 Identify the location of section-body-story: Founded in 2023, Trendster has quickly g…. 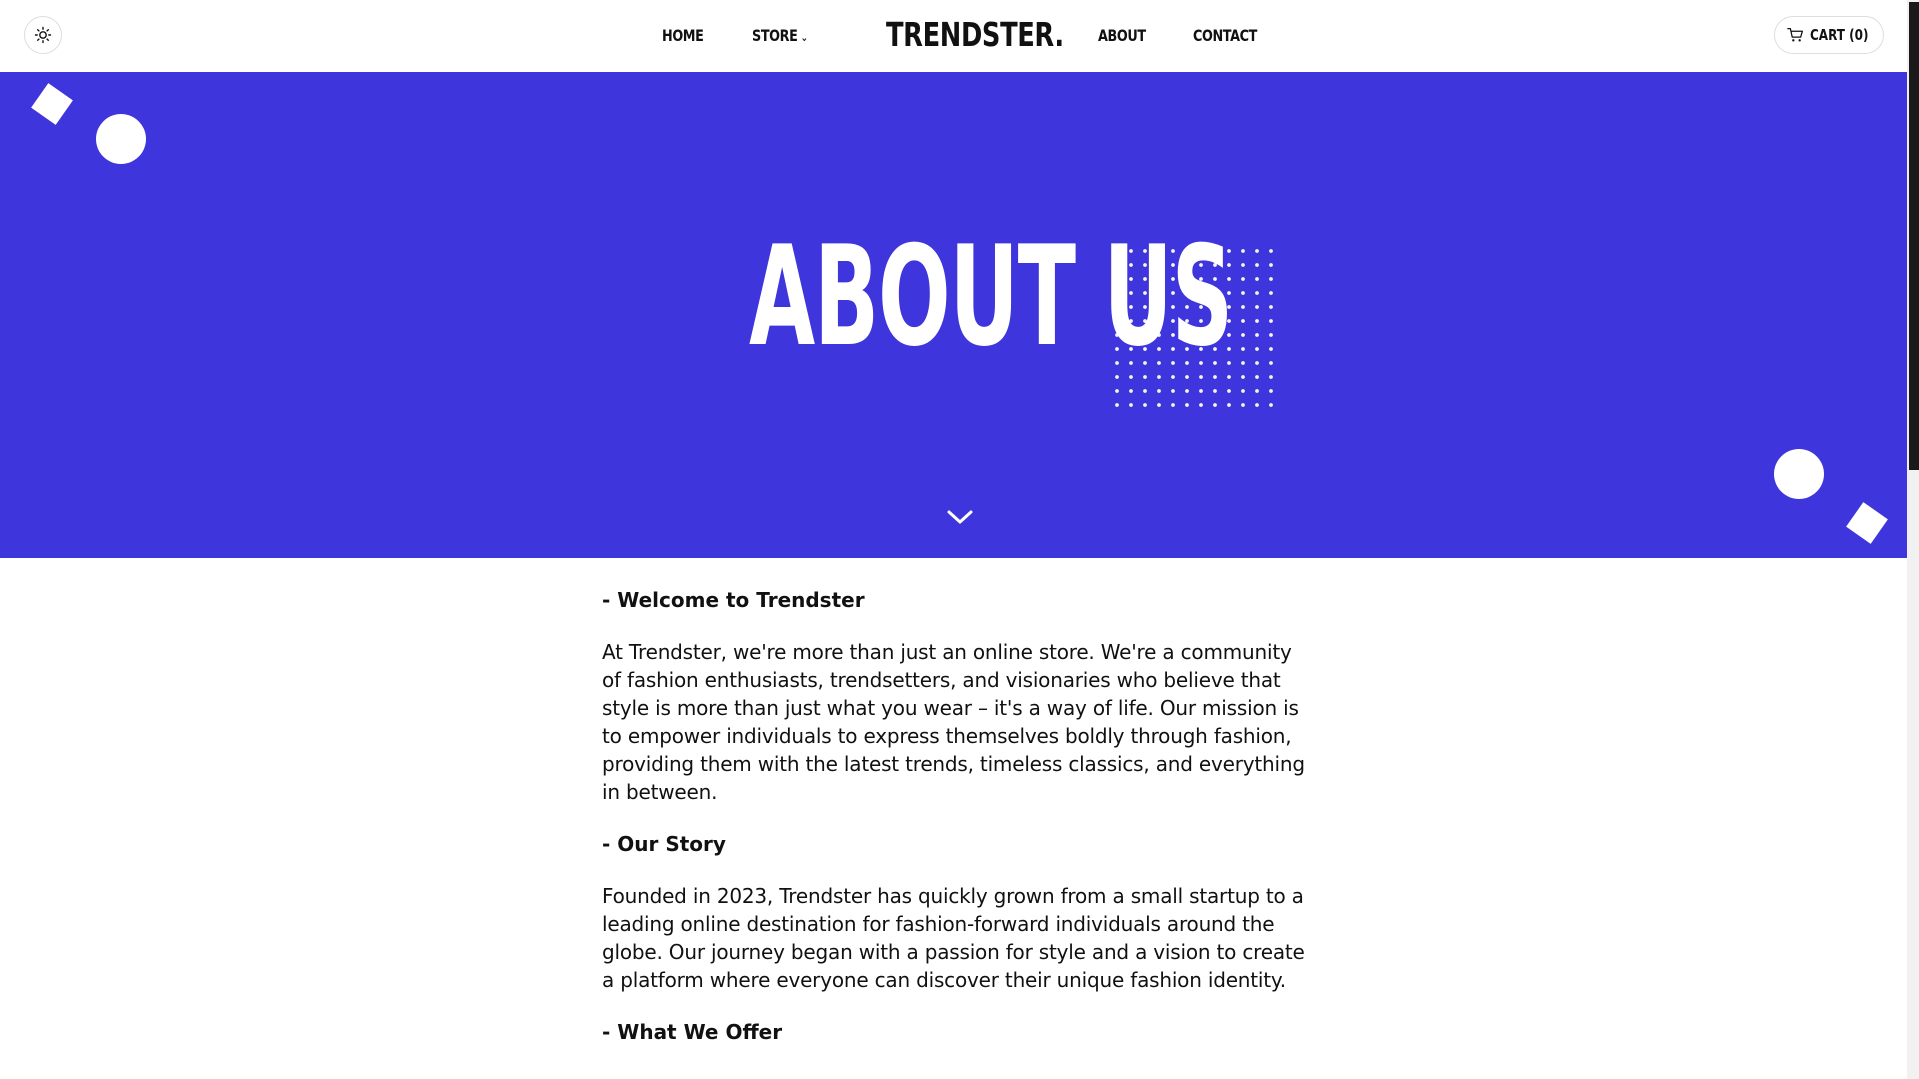
(953, 938).